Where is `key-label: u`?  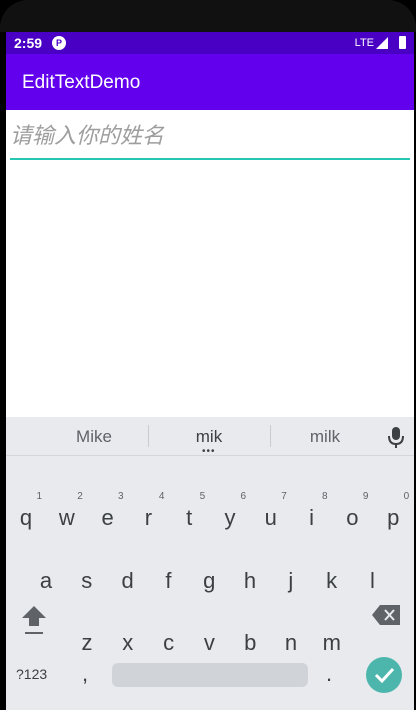 key-label: u is located at coordinates (270, 517).